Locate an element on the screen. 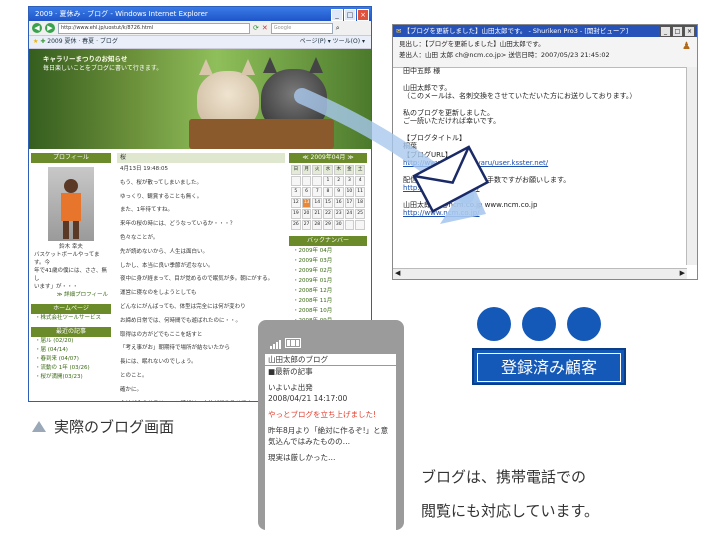 The width and height of the screenshot is (716, 547). phone-line: 2008/04/21 14:17:00 is located at coordinates (308, 398).